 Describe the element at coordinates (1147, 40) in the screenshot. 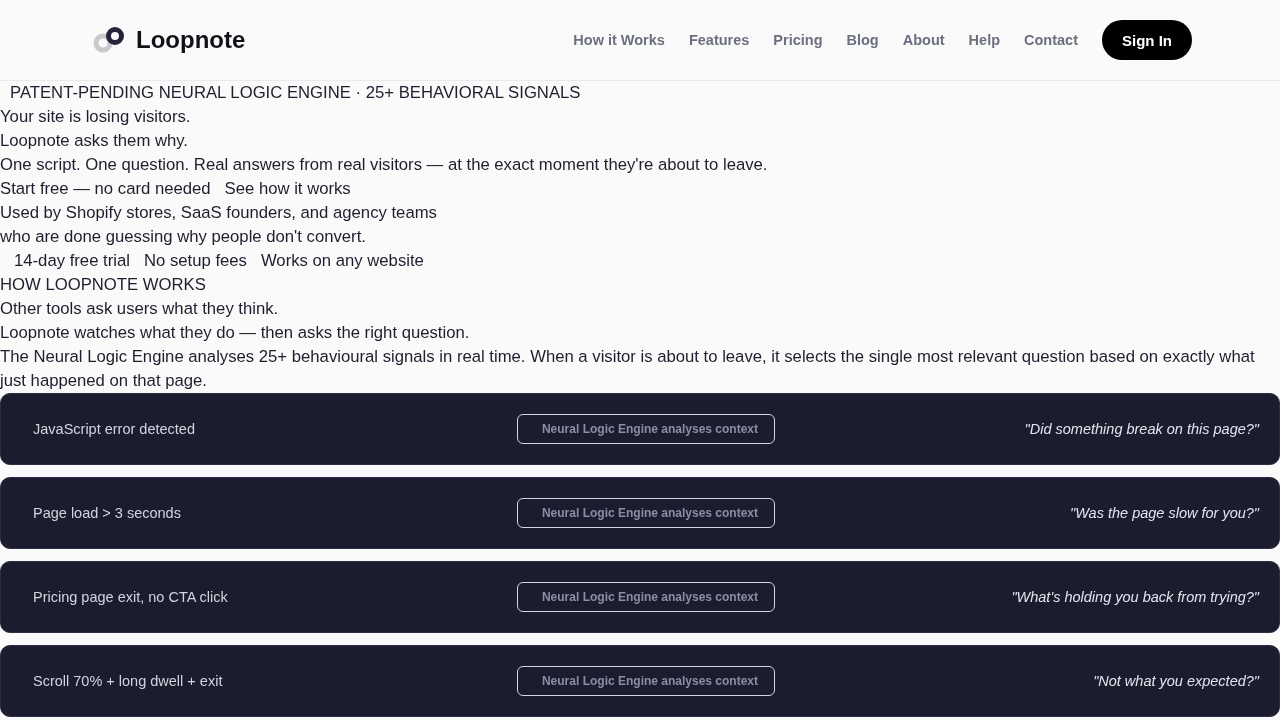

I see `sign-in-button: Sign In` at that location.